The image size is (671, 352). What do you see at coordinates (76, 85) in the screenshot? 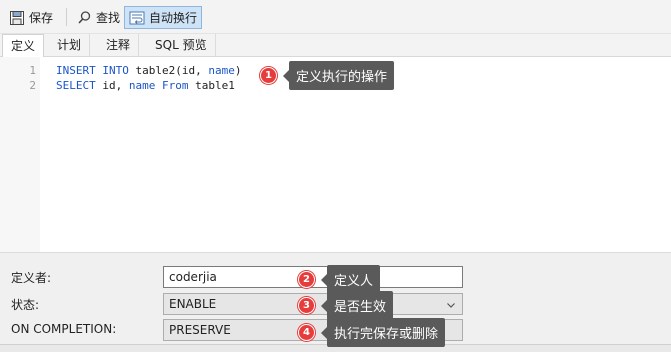
I see `keyword: SELECT` at bounding box center [76, 85].